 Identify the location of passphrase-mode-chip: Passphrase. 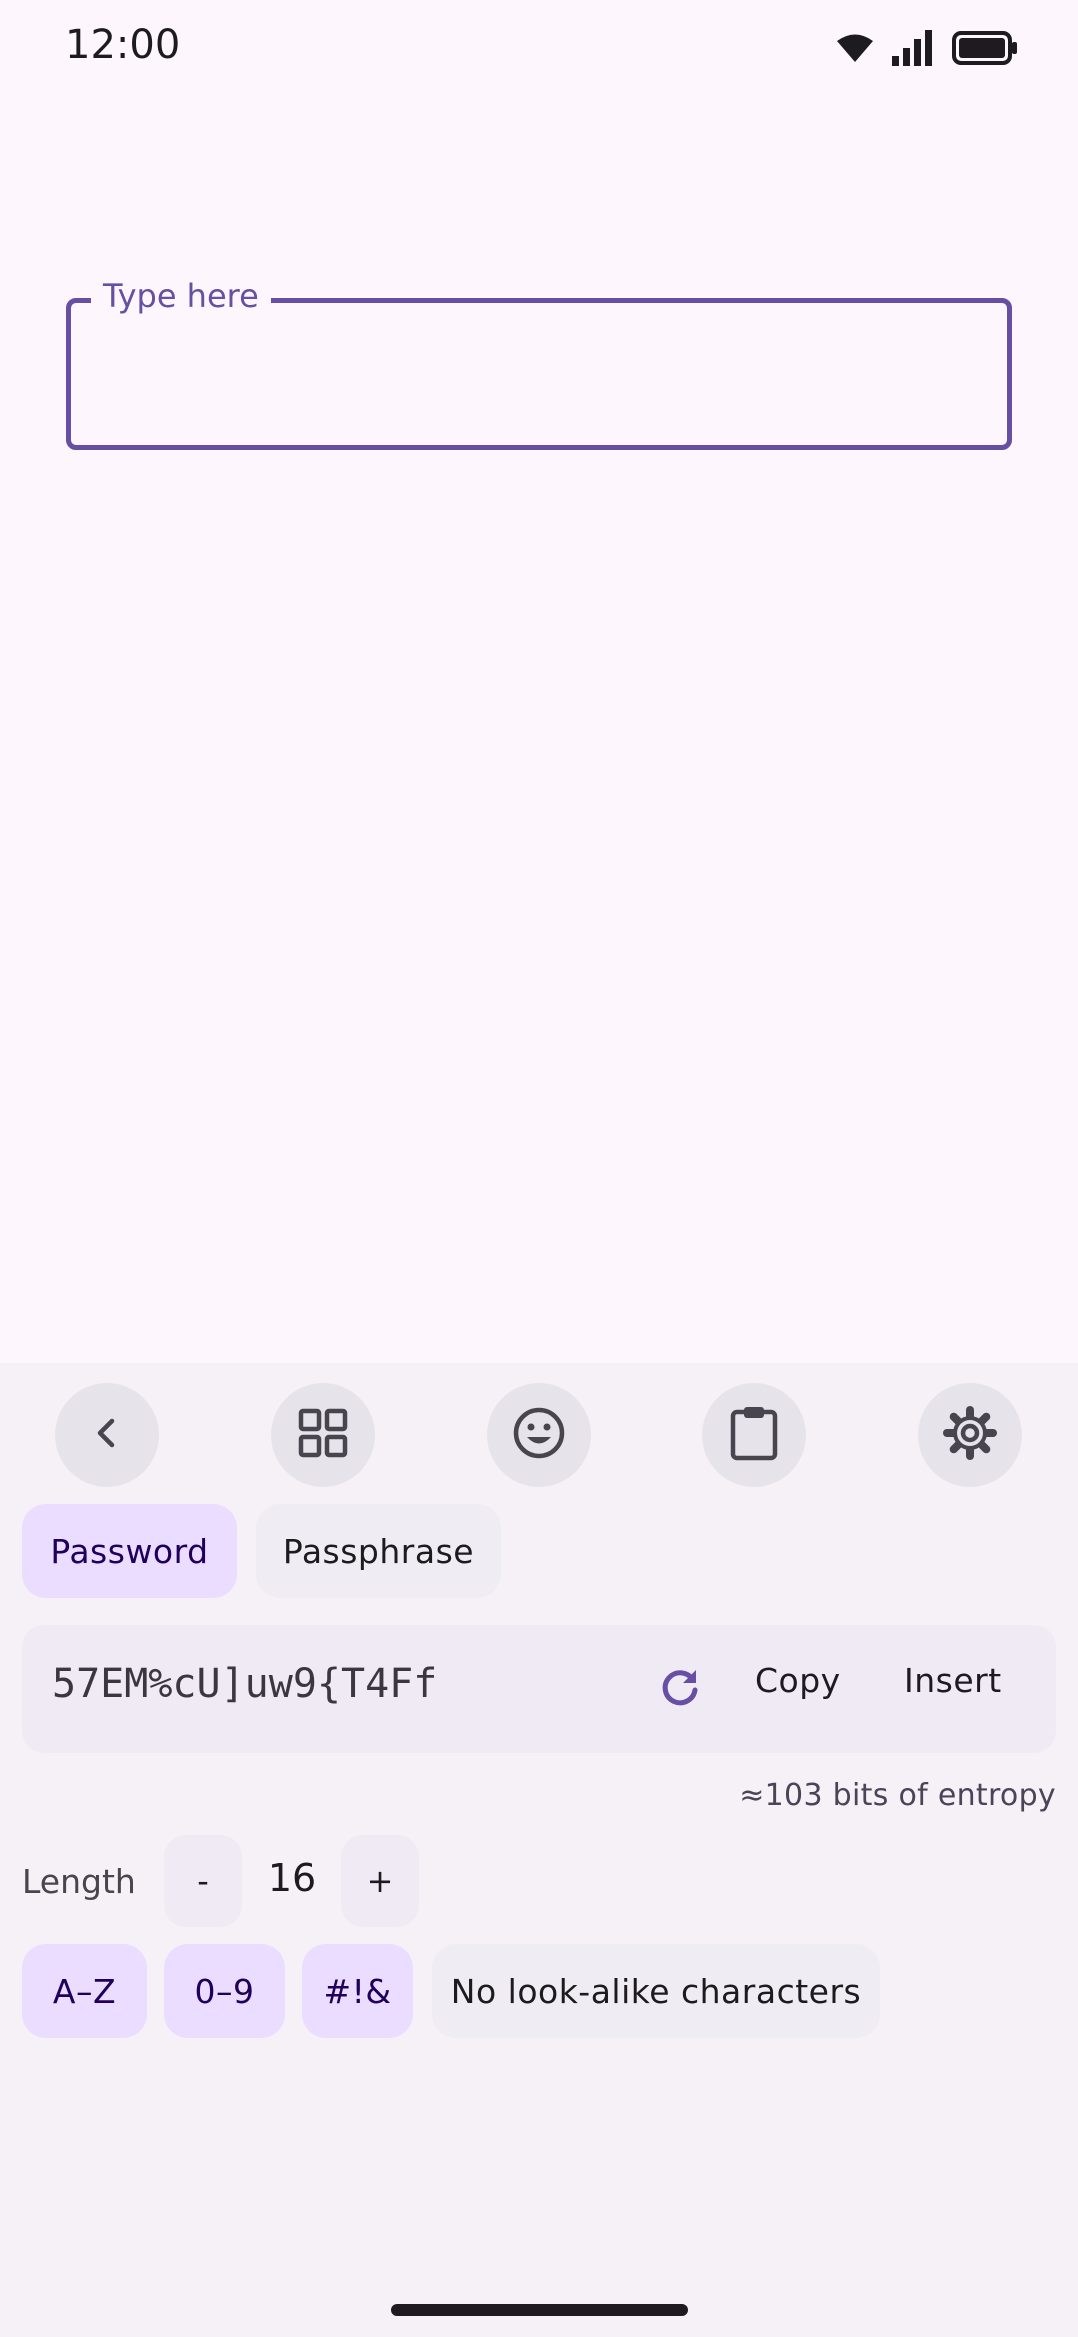
(378, 1551).